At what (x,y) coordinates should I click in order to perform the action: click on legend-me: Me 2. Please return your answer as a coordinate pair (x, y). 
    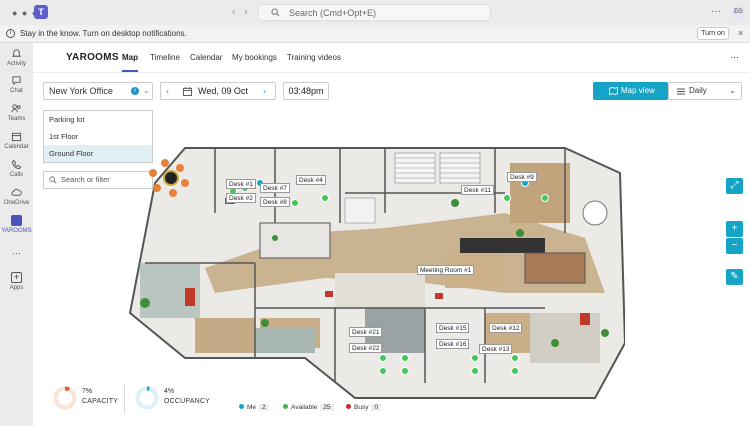
    Looking at the image, I should click on (254, 407).